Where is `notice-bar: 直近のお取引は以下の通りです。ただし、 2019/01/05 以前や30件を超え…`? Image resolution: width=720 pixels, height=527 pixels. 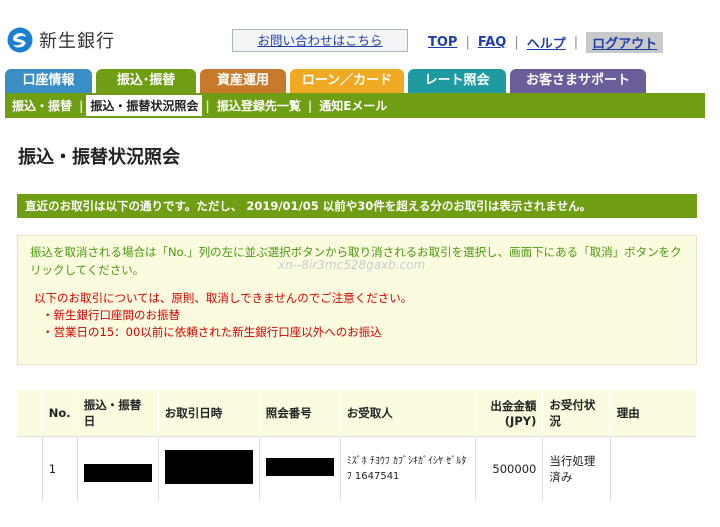
notice-bar: 直近のお取引は以下の通りです。ただし、 2019/01/05 以前や30件を超え… is located at coordinates (357, 206).